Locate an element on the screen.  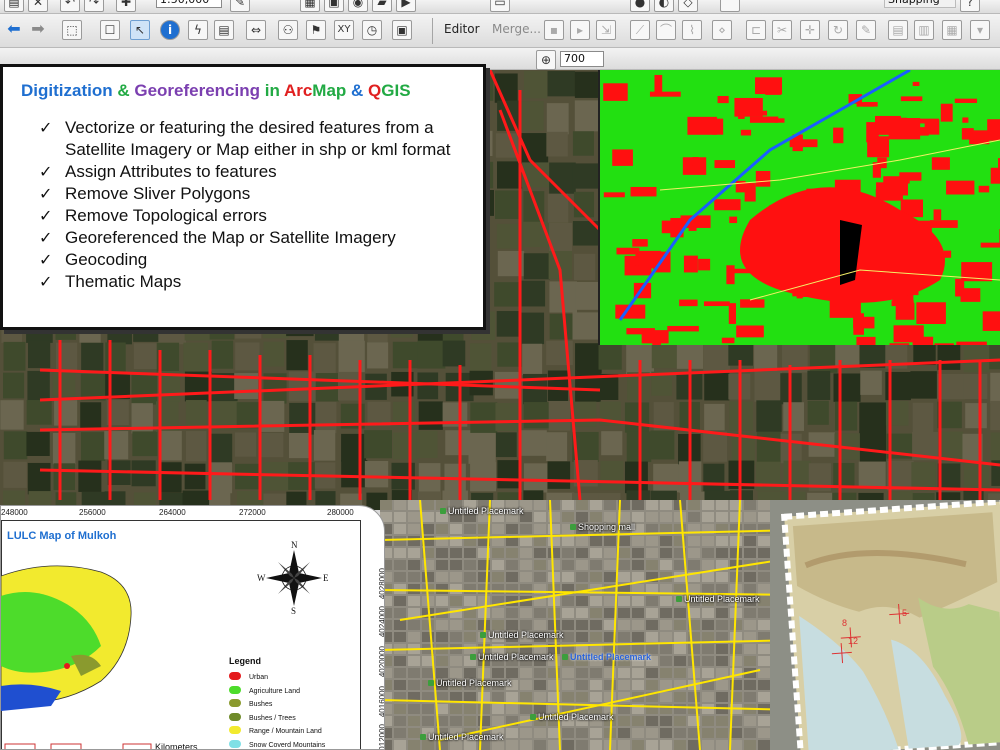
editor-menu: Editor is located at coordinates (462, 29).